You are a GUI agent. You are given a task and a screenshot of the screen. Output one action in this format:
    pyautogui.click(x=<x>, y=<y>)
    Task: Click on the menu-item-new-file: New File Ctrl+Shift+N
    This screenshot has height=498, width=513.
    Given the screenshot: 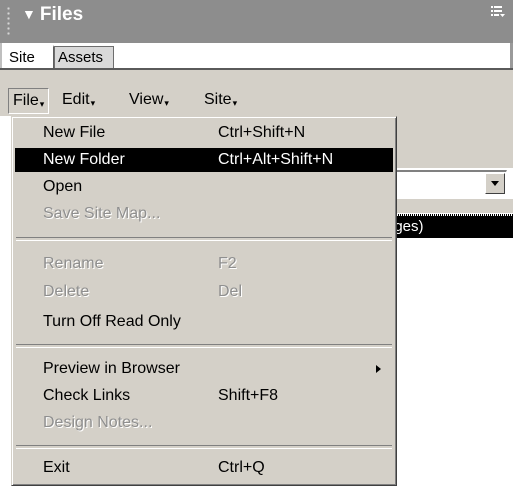 What is the action you would take?
    pyautogui.click(x=204, y=133)
    